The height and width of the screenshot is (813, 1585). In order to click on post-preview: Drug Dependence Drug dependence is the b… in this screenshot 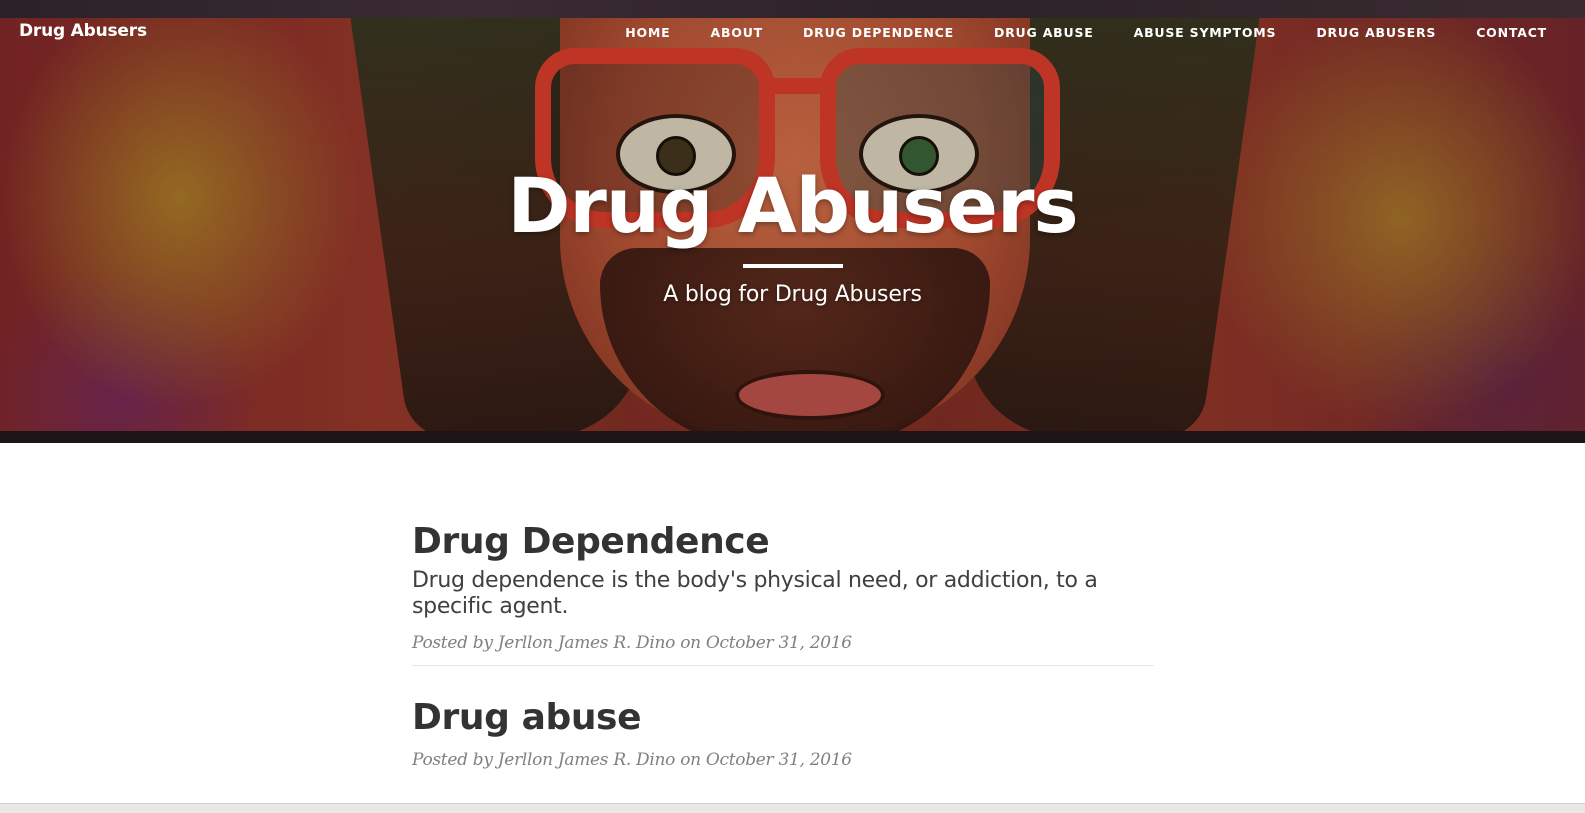, I will do `click(783, 603)`.